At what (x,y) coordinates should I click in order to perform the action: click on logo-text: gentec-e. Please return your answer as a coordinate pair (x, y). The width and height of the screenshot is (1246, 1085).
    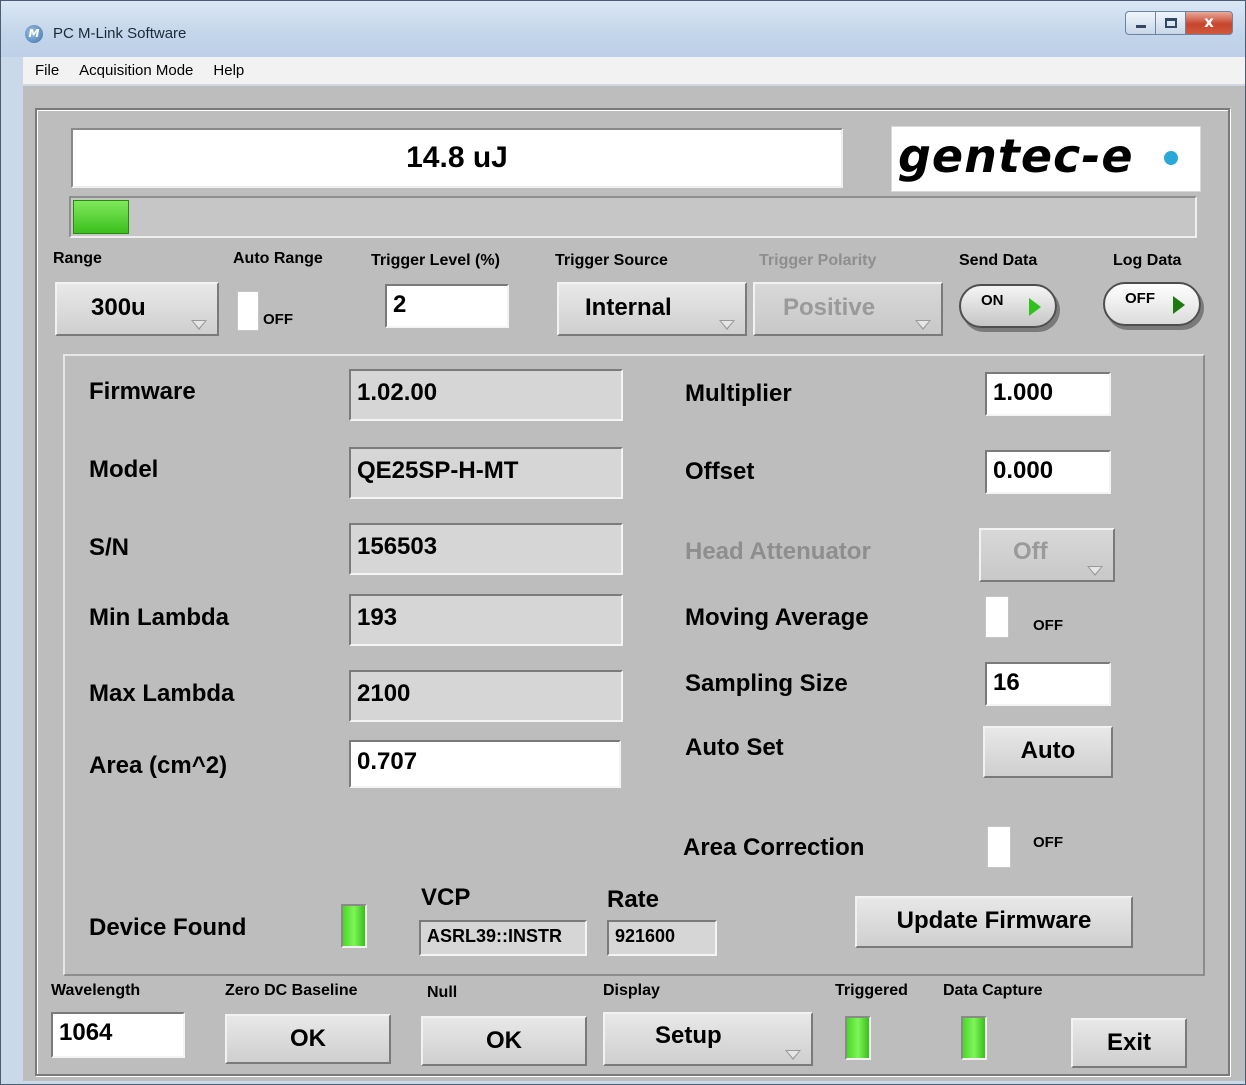
    Looking at the image, I should click on (1016, 156).